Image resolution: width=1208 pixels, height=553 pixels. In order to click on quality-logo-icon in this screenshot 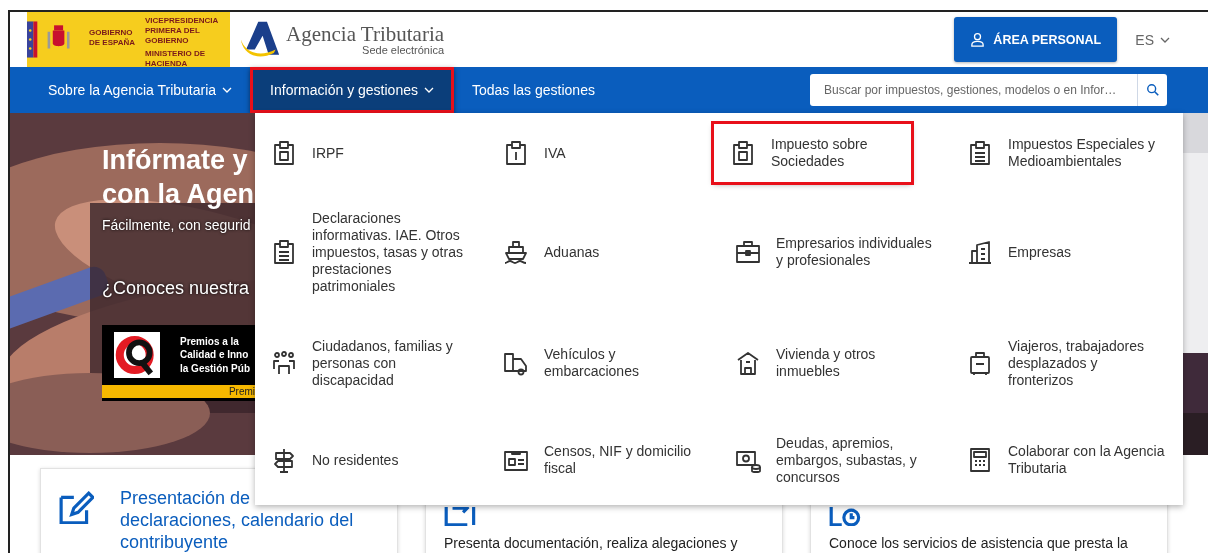, I will do `click(137, 355)`.